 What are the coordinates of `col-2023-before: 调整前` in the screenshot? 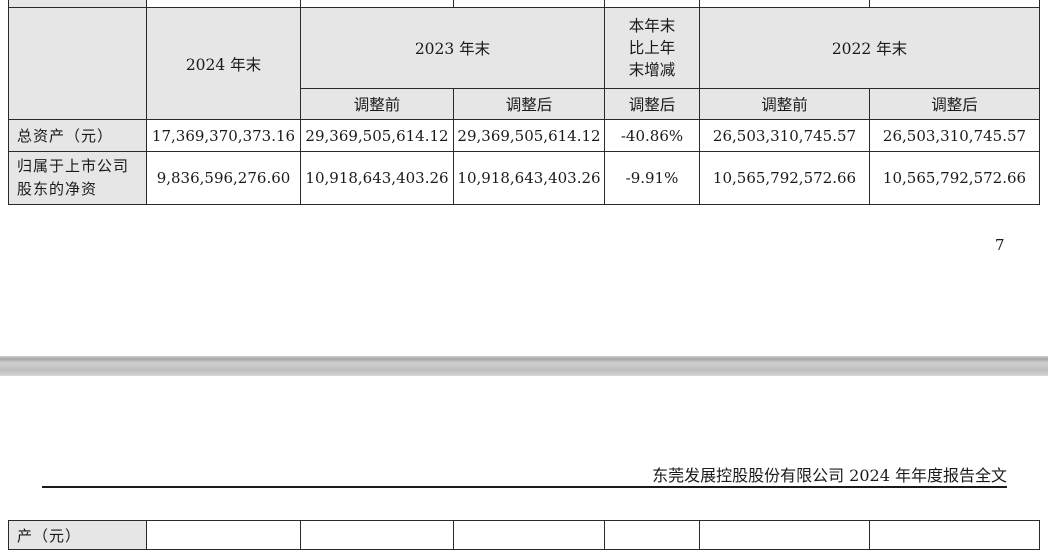 It's located at (377, 104).